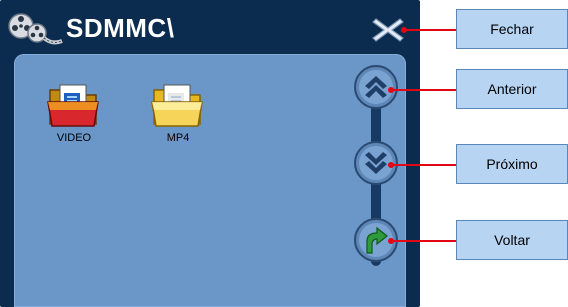 This screenshot has height=307, width=568. What do you see at coordinates (512, 89) in the screenshot?
I see `callout-prev: Anterior` at bounding box center [512, 89].